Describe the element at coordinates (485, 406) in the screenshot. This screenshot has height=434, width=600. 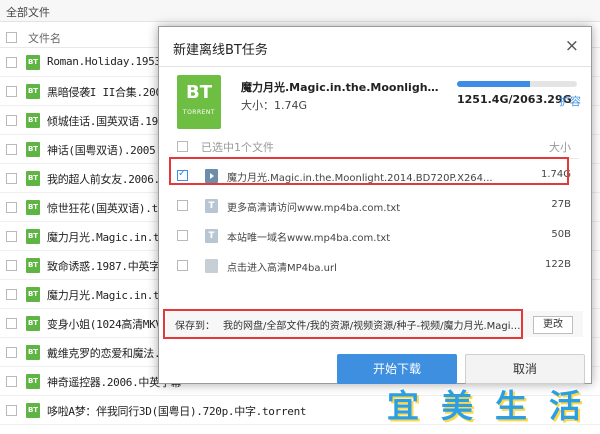
I see `watermark-logo: 宜 美 生 活` at that location.